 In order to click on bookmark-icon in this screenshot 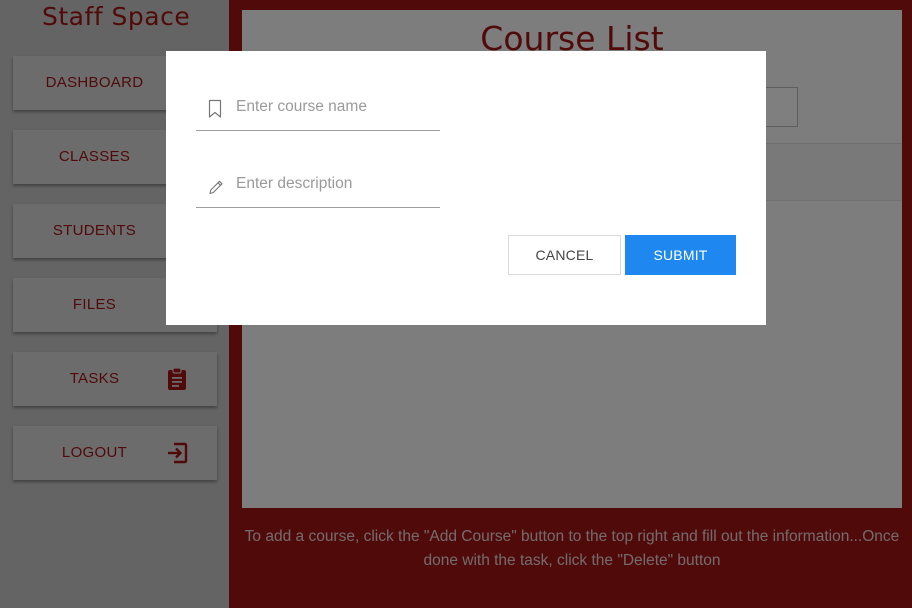, I will do `click(215, 108)`.